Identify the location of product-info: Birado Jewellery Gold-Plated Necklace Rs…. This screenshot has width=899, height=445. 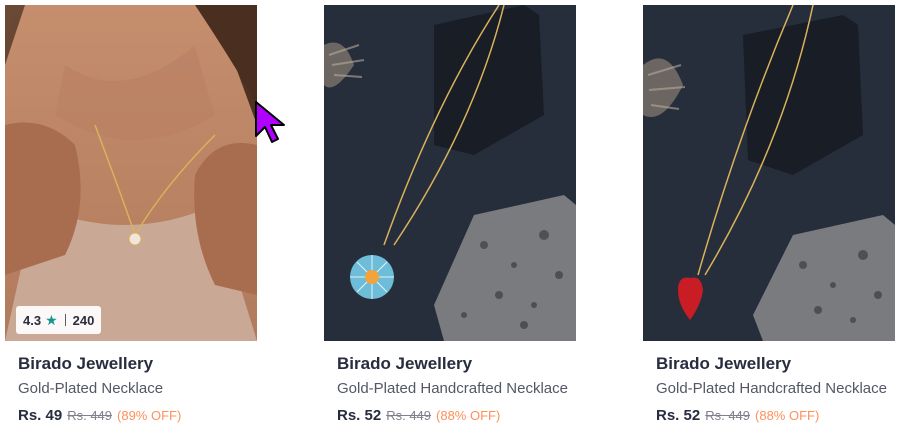
(131, 383).